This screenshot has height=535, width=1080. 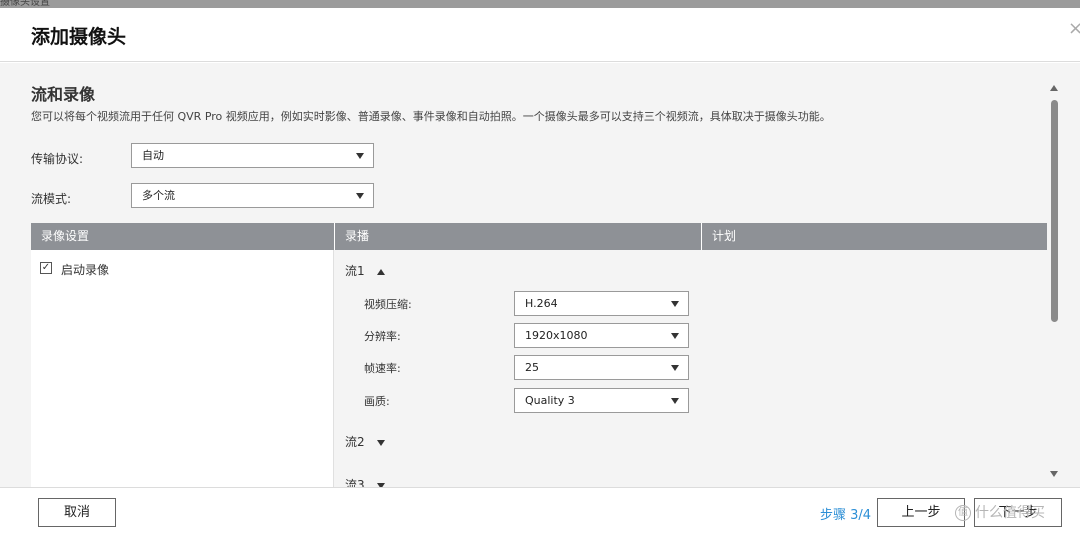 What do you see at coordinates (540, 4) in the screenshot?
I see `background-window-strip: 摄像头设置` at bounding box center [540, 4].